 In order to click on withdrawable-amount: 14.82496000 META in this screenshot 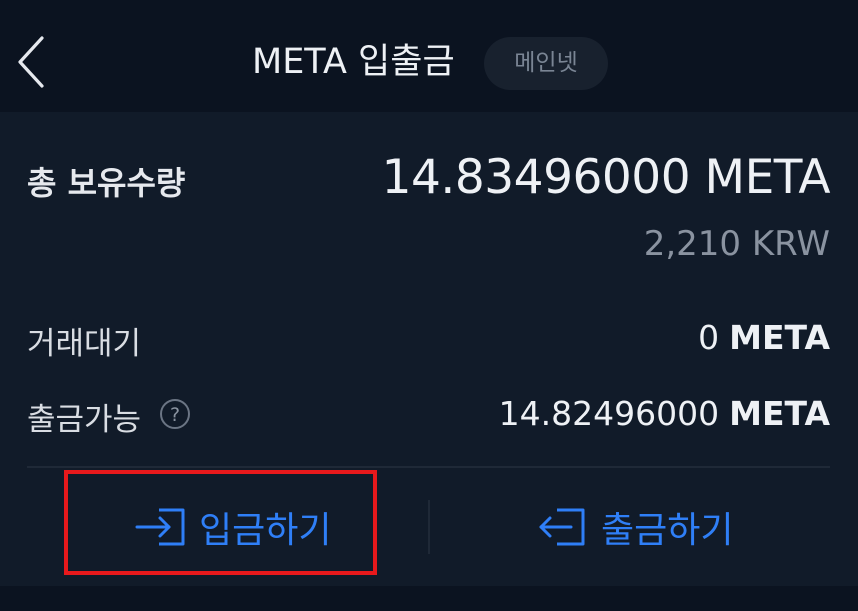, I will do `click(664, 413)`.